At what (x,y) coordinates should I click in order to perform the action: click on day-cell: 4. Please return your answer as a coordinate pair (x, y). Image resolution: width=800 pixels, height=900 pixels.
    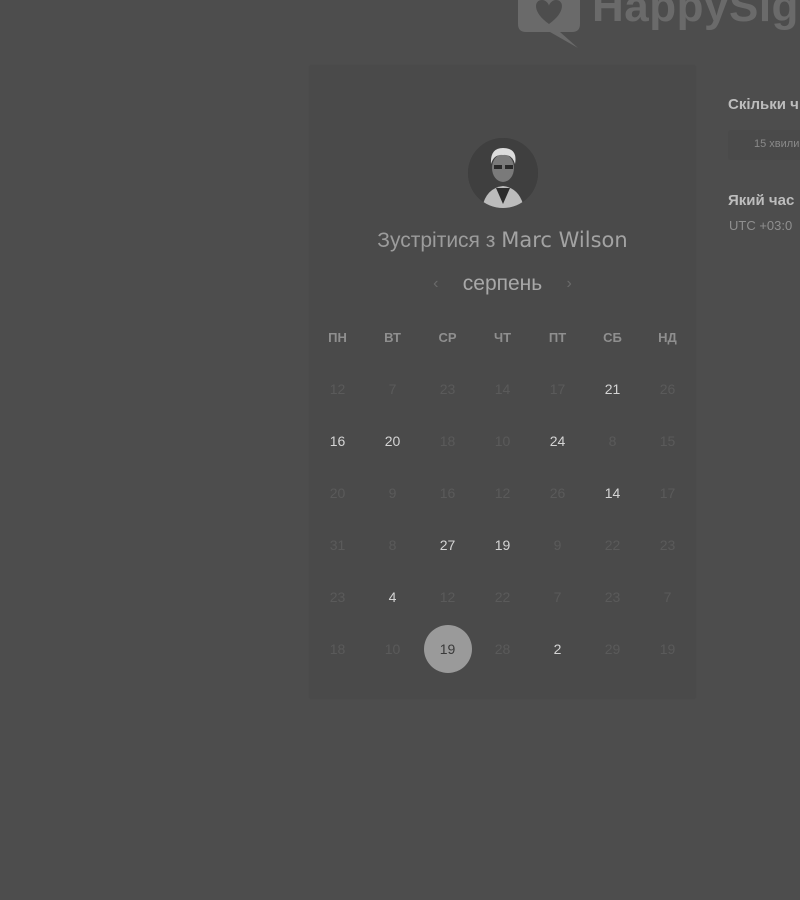
    Looking at the image, I should click on (392, 597).